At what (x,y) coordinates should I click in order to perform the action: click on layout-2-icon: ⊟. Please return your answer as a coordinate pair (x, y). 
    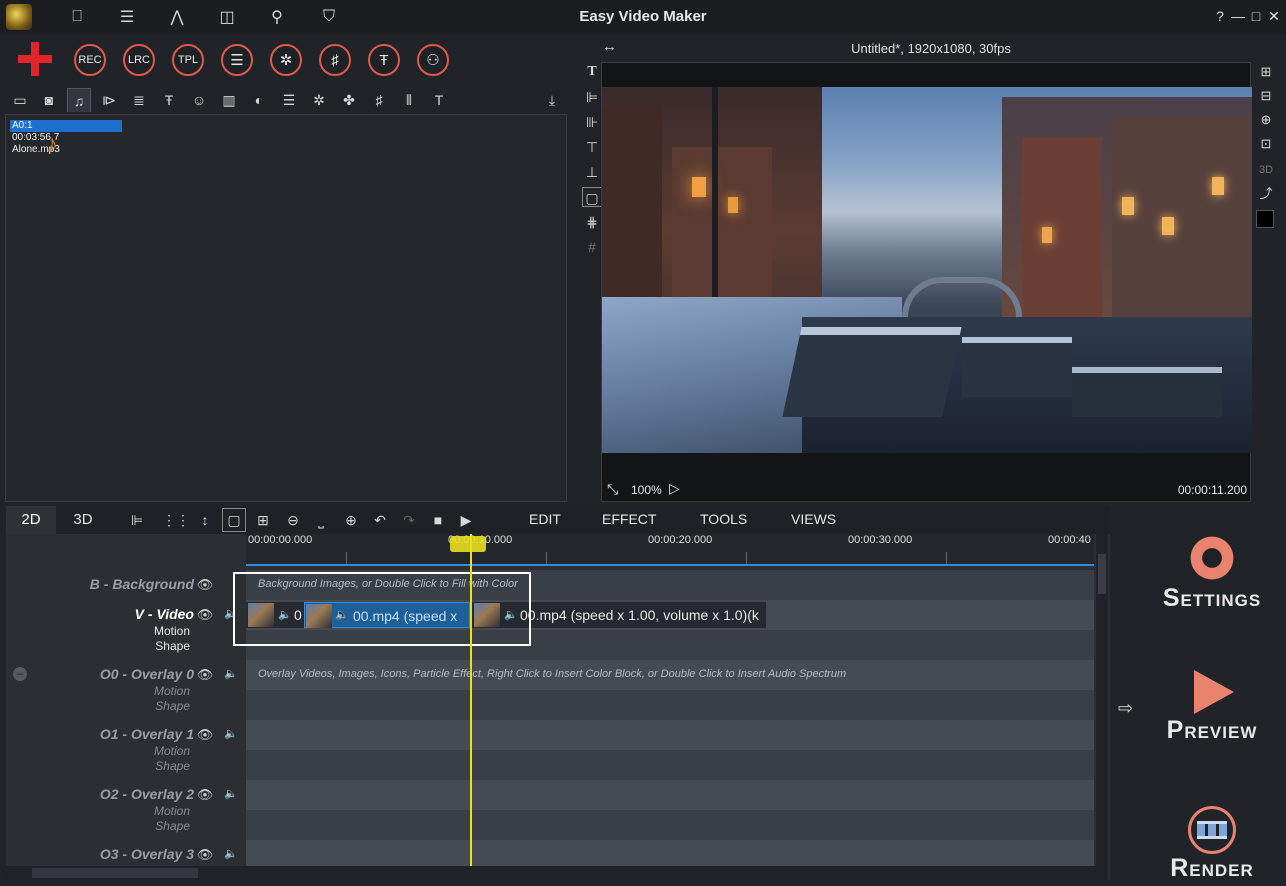
    Looking at the image, I should click on (1266, 96).